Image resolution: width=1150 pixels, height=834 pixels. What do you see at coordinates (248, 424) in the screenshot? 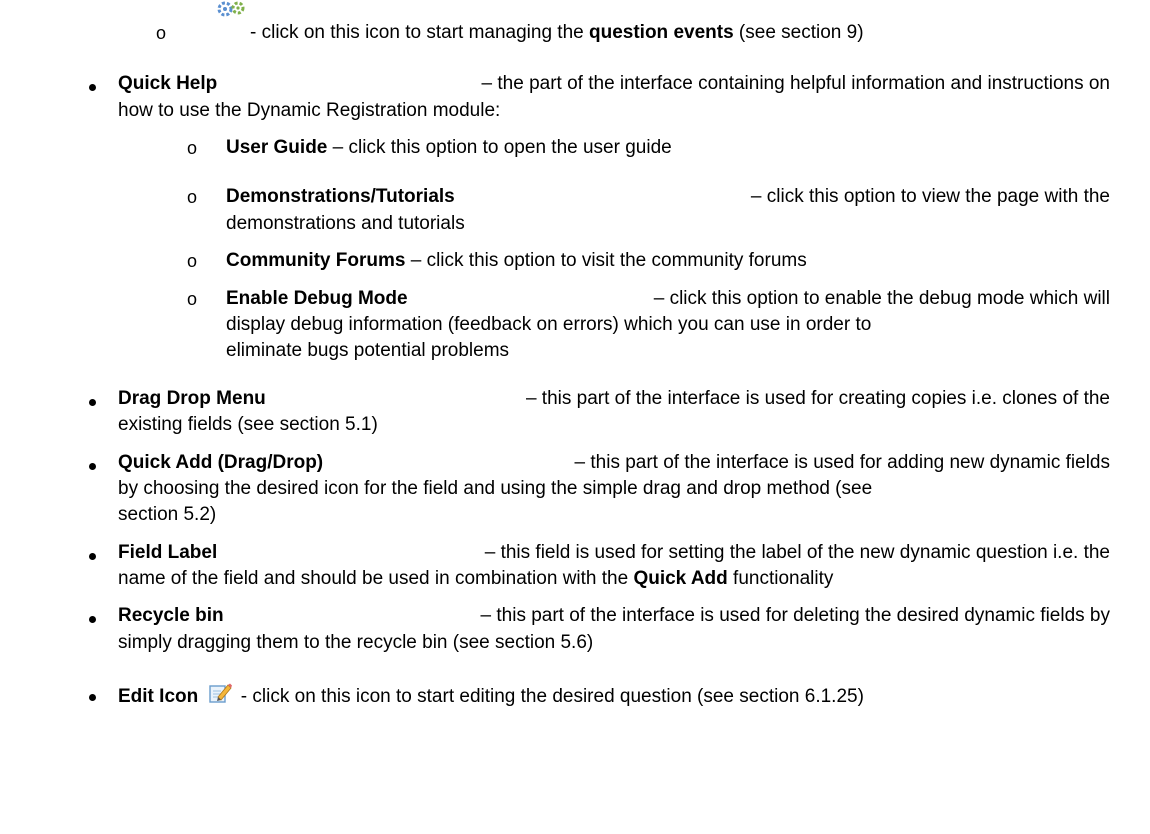
I see `drag-drop-line2: existing fields (see section 5.1)` at bounding box center [248, 424].